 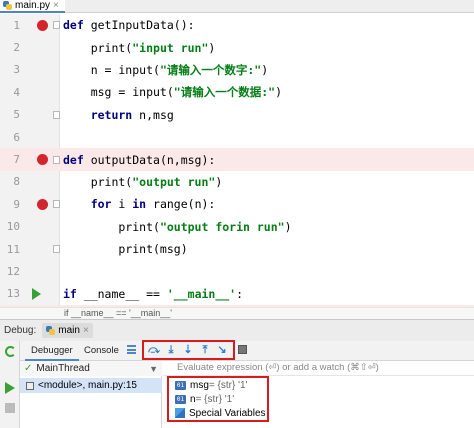 I want to click on stop-icon, so click(x=10, y=408).